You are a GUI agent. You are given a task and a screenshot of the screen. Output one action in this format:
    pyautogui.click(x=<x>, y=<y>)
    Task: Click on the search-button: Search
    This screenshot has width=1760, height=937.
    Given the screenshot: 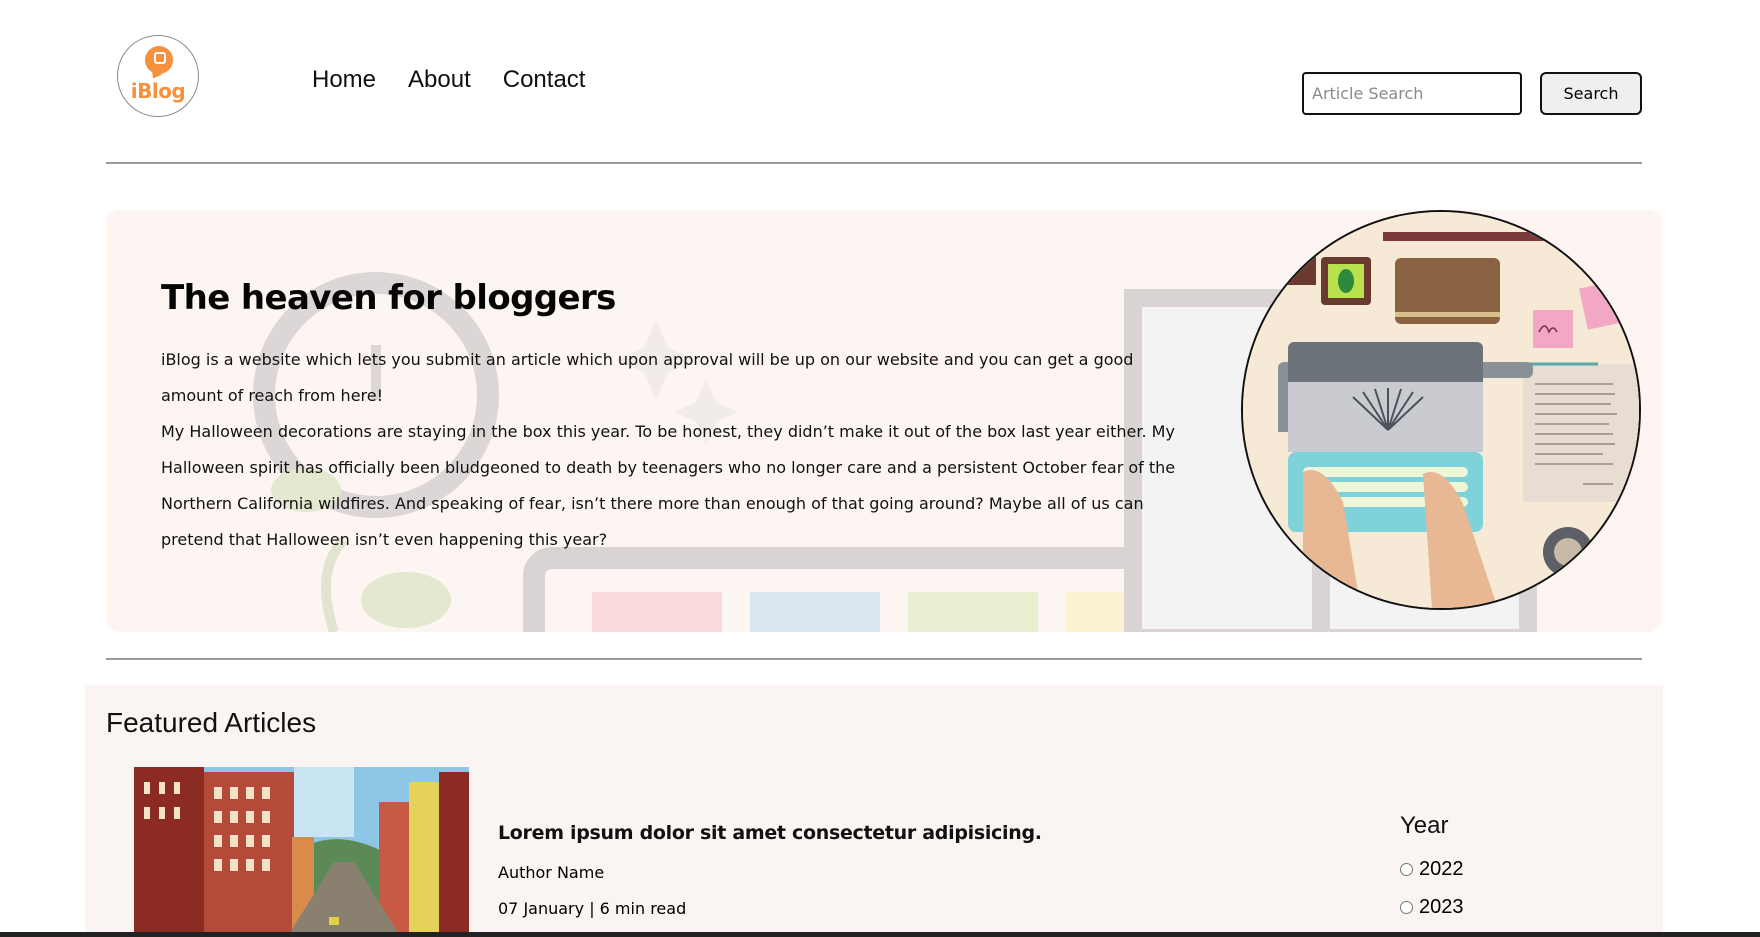 What is the action you would take?
    pyautogui.click(x=1591, y=93)
    